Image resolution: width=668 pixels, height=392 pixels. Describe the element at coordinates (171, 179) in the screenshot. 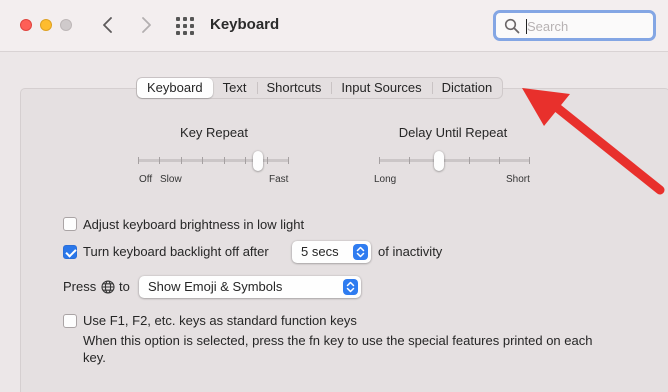

I see `key-repeat-slow-label: Slow` at that location.